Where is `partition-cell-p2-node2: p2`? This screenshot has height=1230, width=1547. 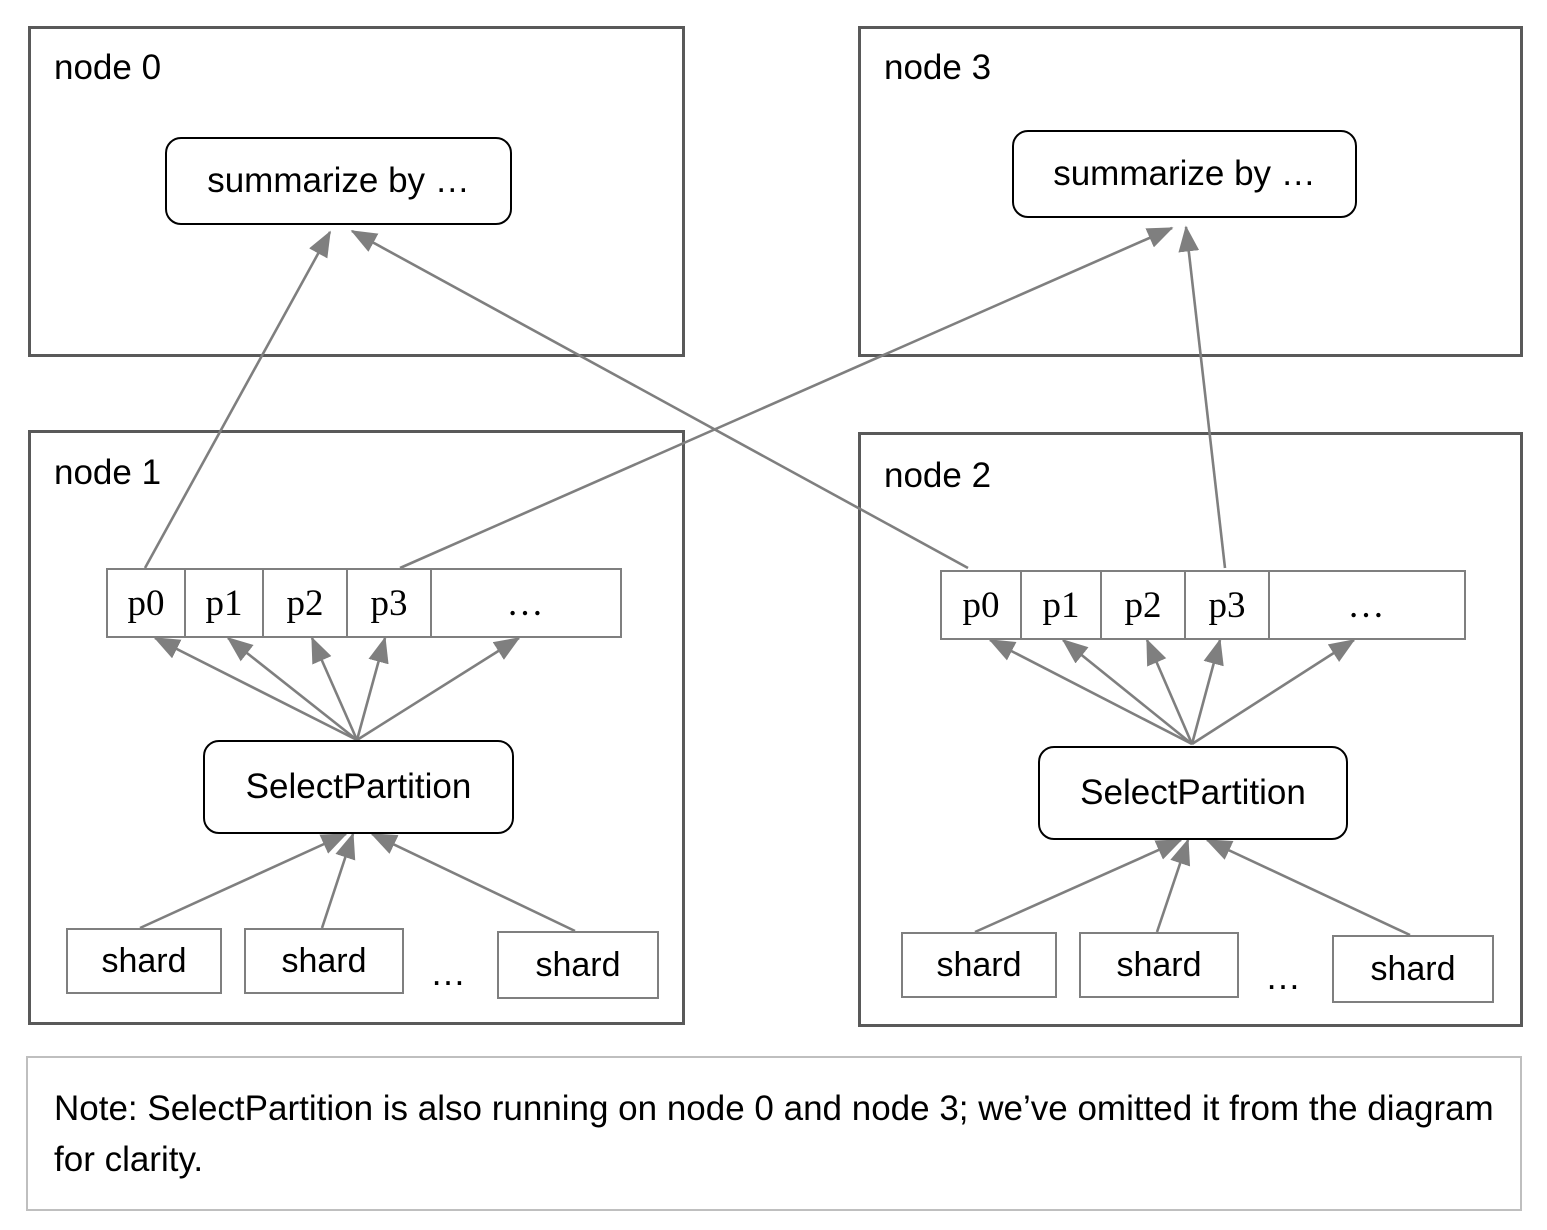
partition-cell-p2-node2: p2 is located at coordinates (1142, 605).